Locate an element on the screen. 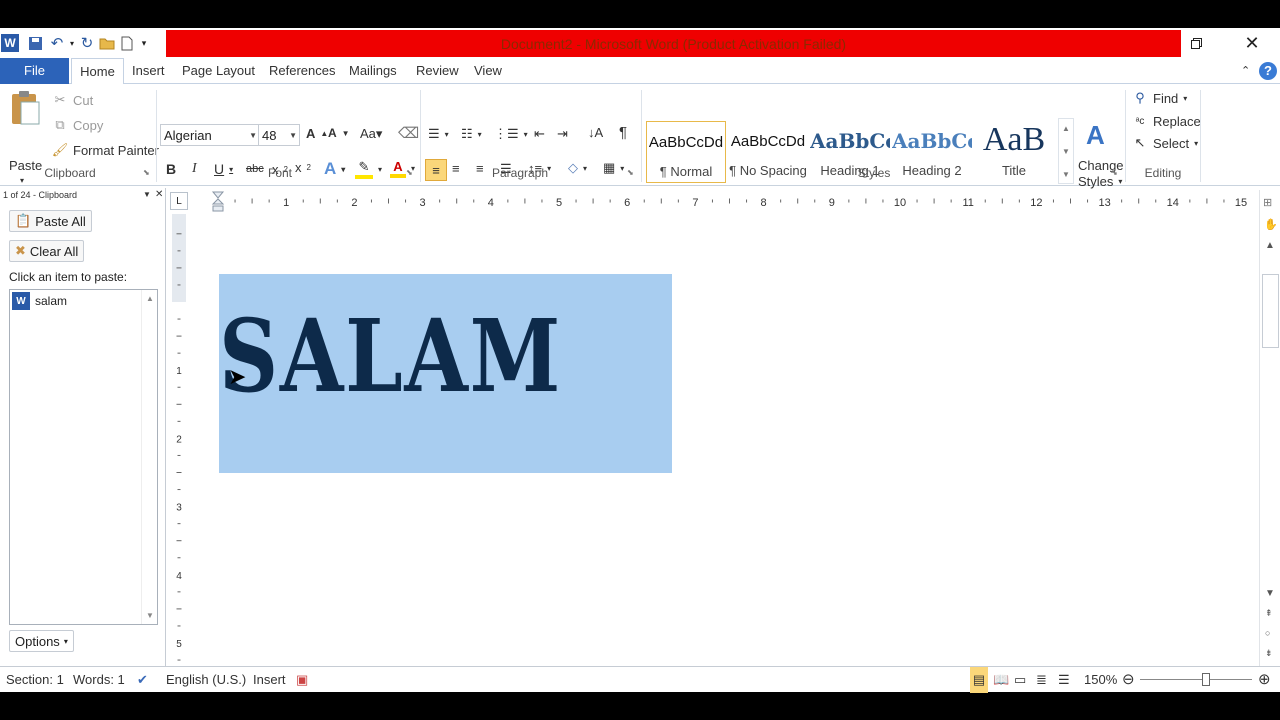 This screenshot has width=1280, height=720. ruler-toggle-icon: ⊞ is located at coordinates (1267, 202).